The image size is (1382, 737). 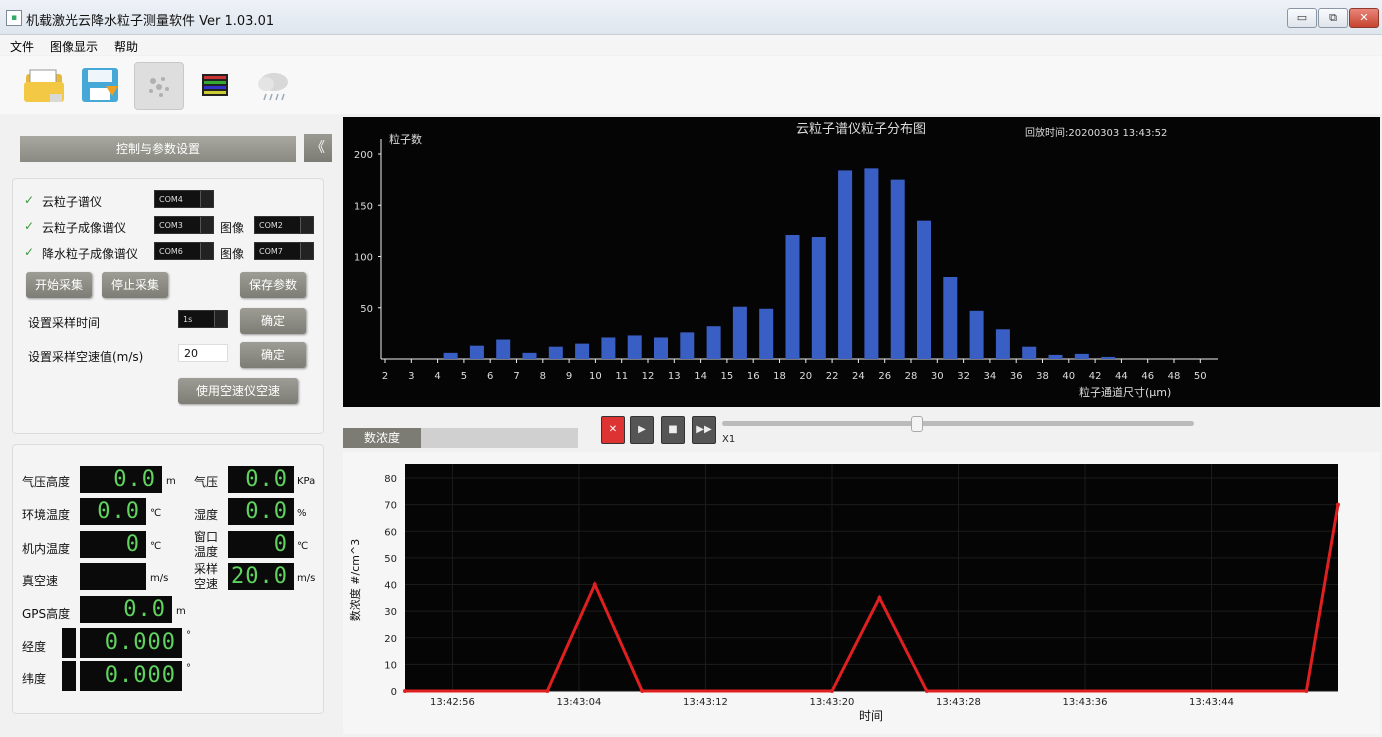 I want to click on particles-icon, so click(x=159, y=86).